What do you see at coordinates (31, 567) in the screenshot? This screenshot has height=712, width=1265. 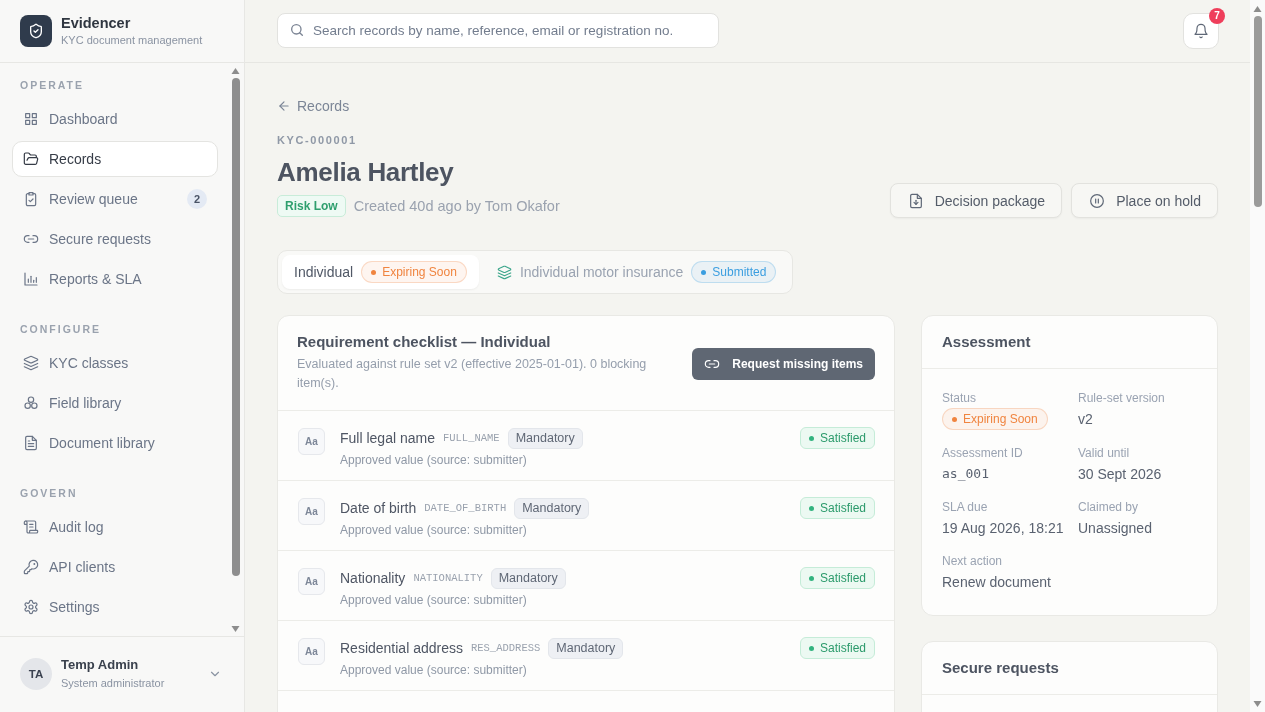 I see `key-icon` at bounding box center [31, 567].